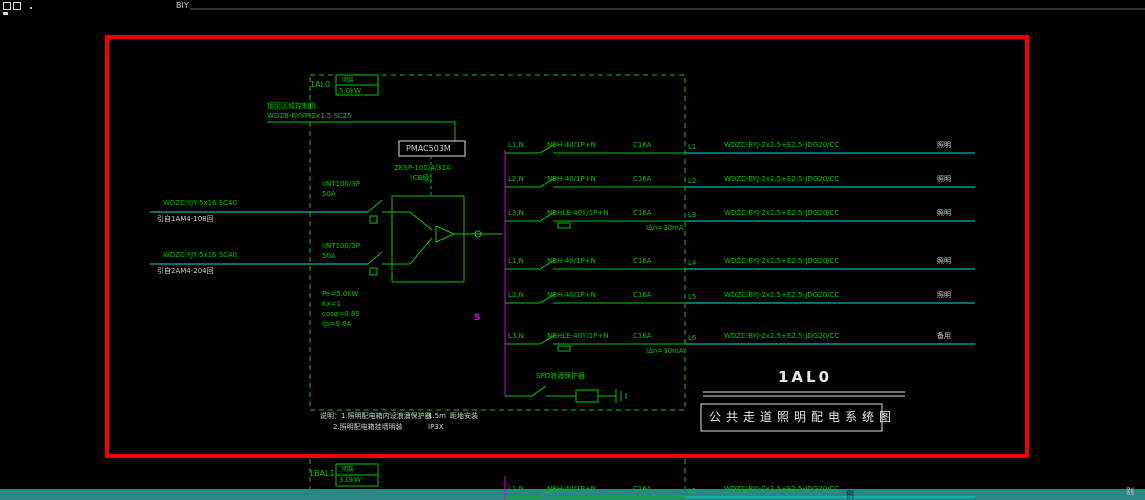 The width and height of the screenshot is (1145, 500). What do you see at coordinates (561, 376) in the screenshot?
I see `spd-label: SPD浪涌保护器` at bounding box center [561, 376].